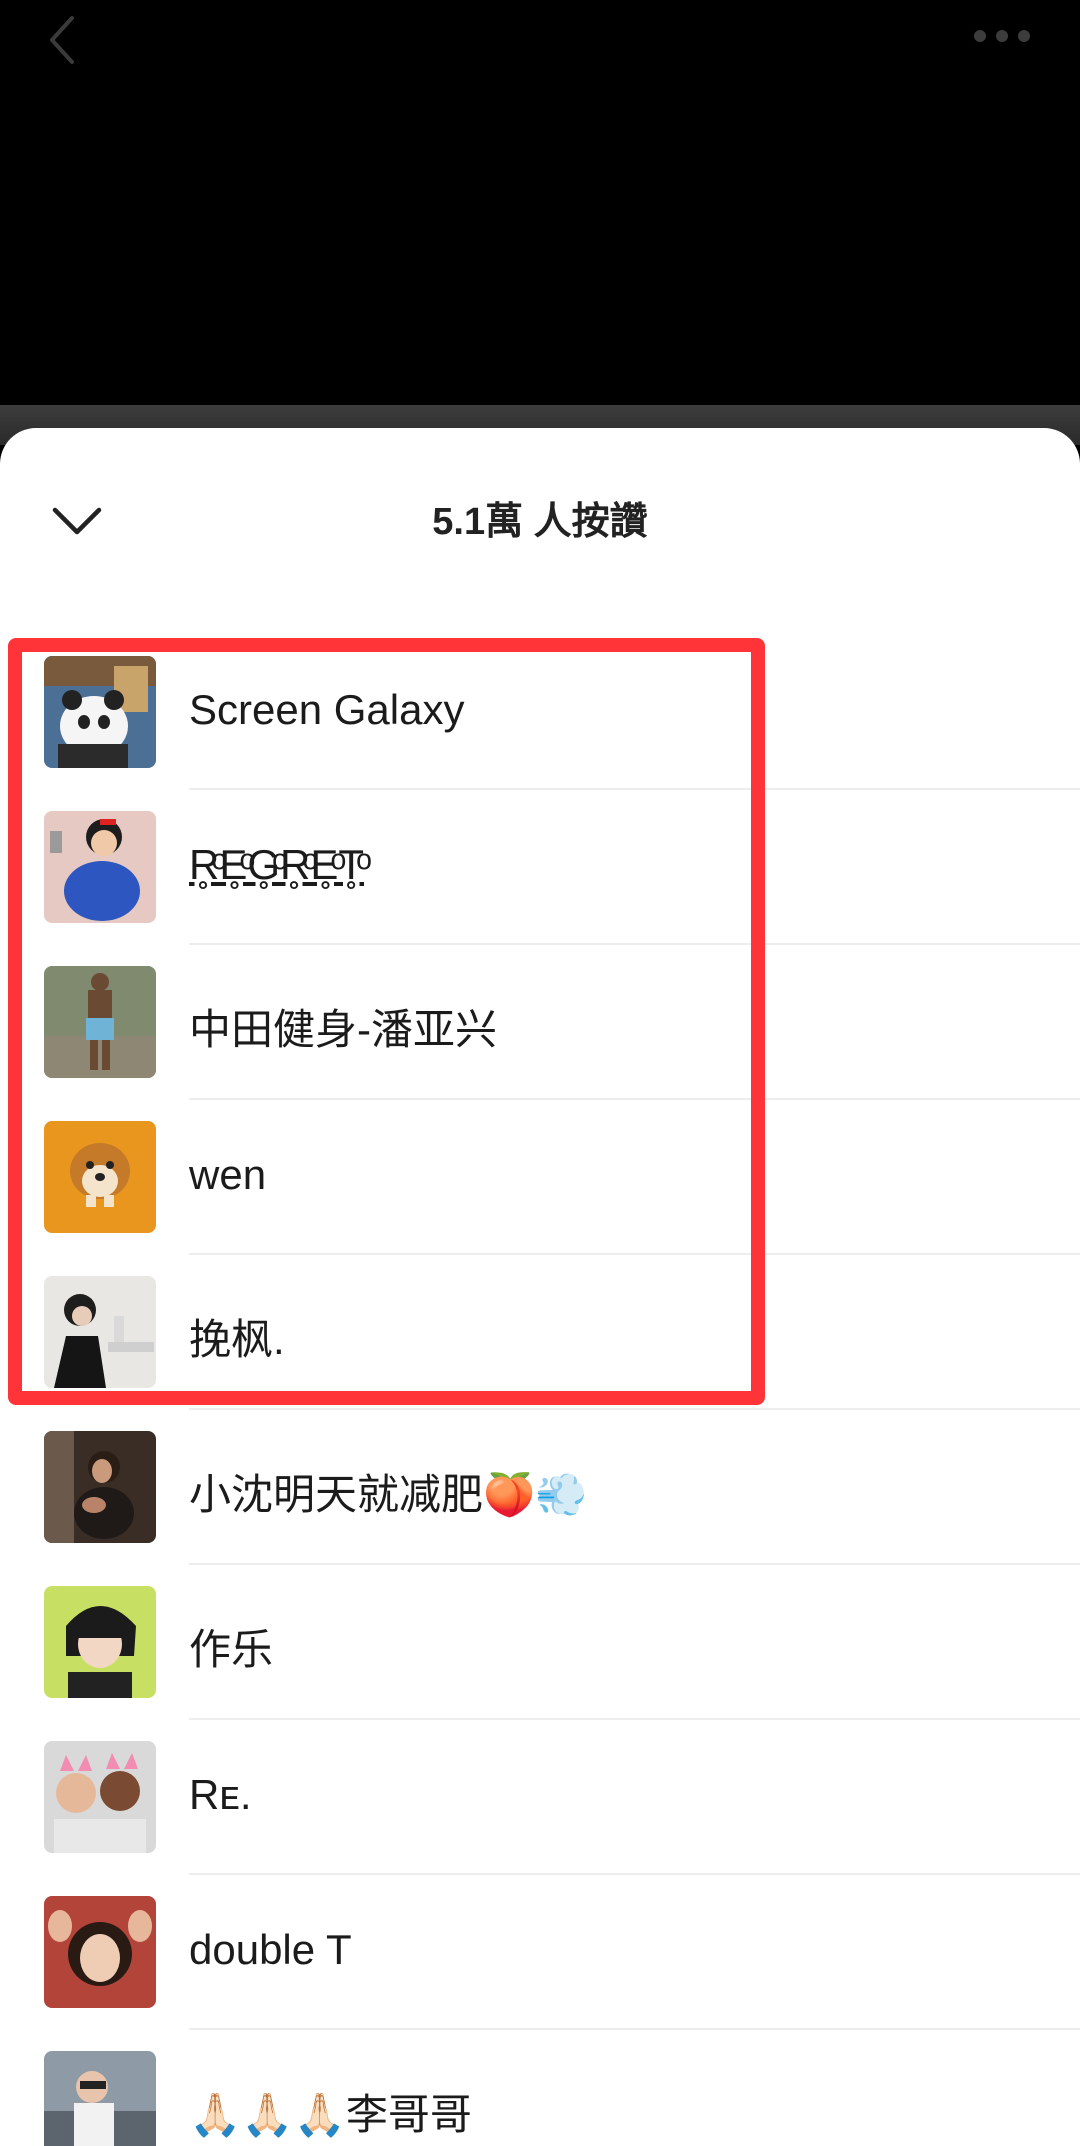  I want to click on list-item: double T, so click(540, 1973).